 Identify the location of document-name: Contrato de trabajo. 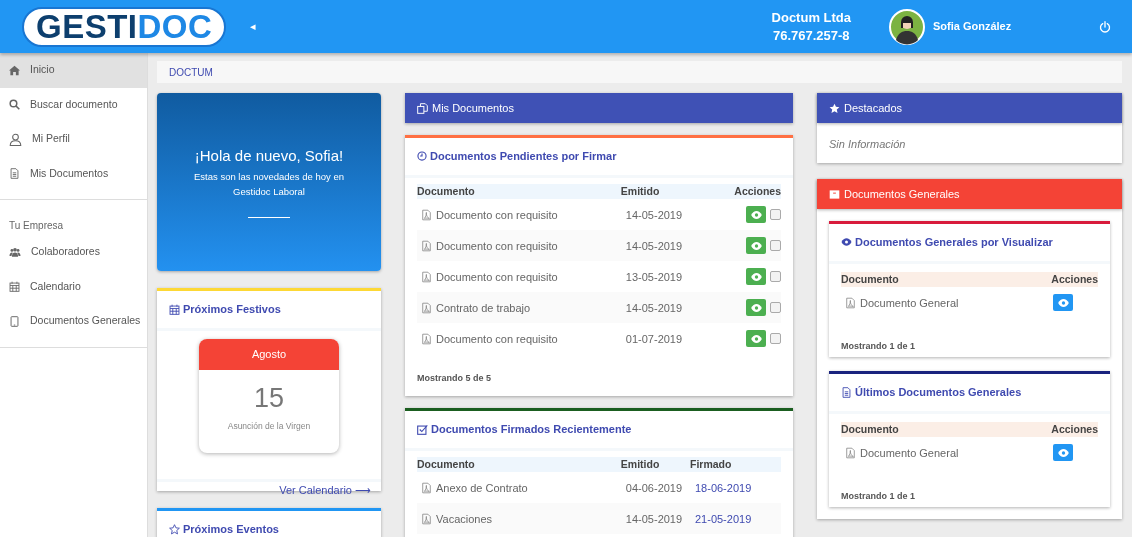
(483, 308).